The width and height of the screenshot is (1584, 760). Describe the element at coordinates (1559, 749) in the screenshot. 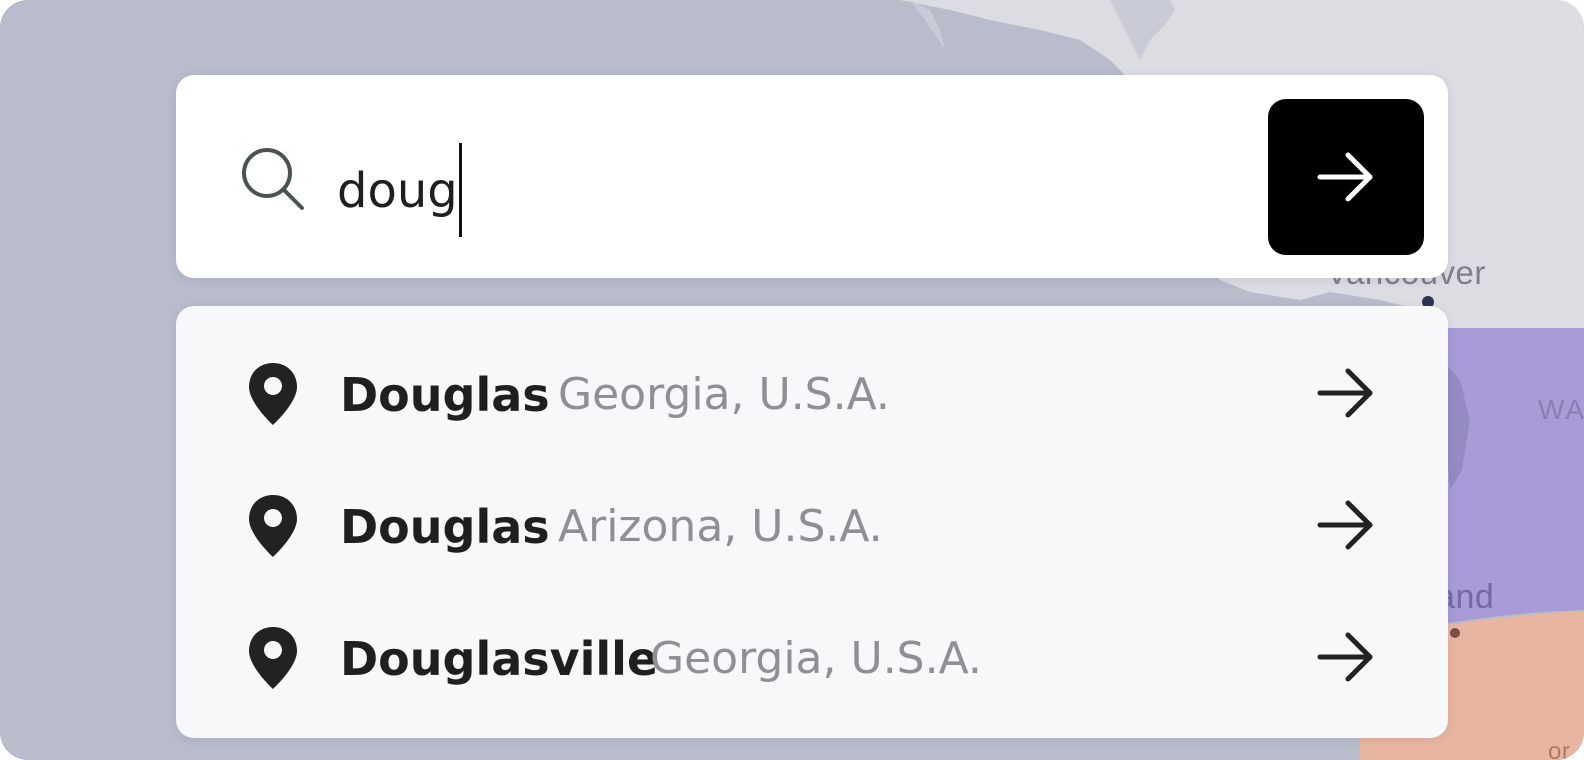

I see `map-region-label-2: or` at that location.